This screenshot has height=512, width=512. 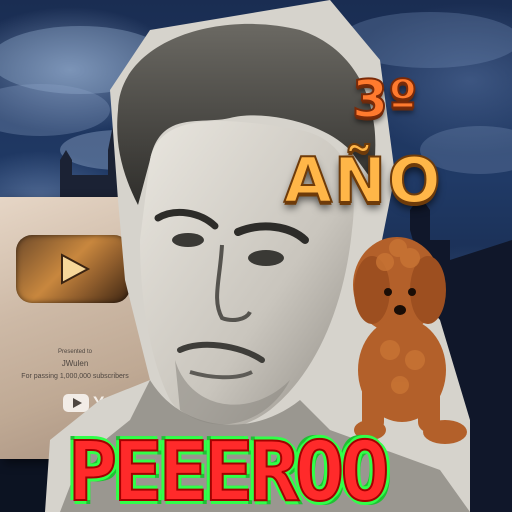 I want to click on name-title: PEEEROO, so click(x=229, y=468).